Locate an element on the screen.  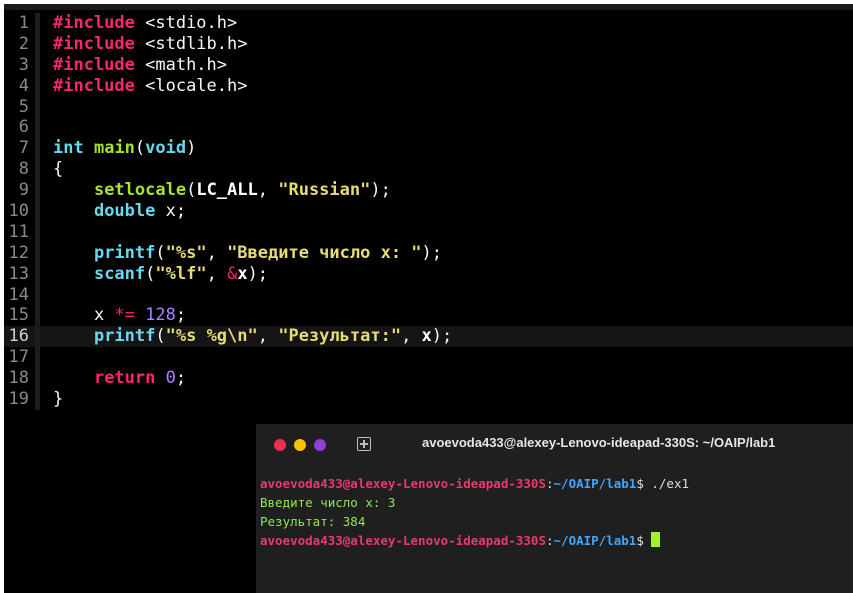
line-number: 19 is located at coordinates (18, 399).